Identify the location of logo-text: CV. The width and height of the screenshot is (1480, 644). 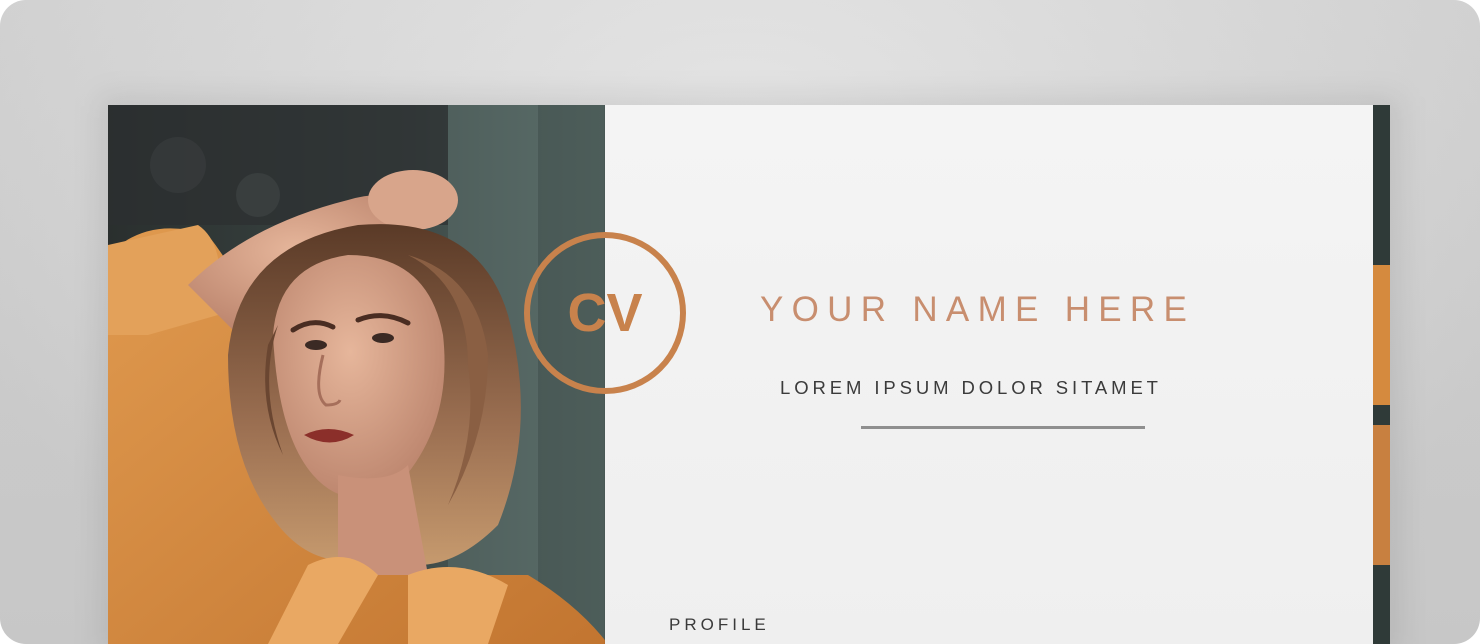
(604, 313).